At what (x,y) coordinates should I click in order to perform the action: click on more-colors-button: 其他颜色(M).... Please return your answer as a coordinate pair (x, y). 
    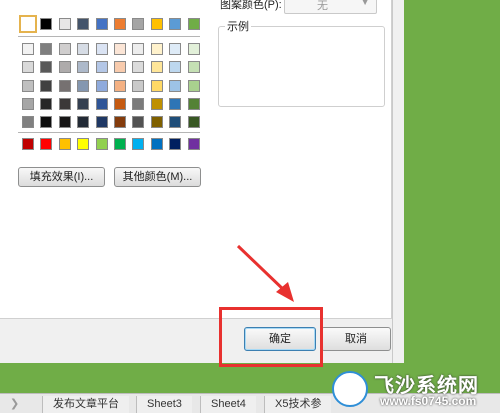
    Looking at the image, I should click on (157, 177).